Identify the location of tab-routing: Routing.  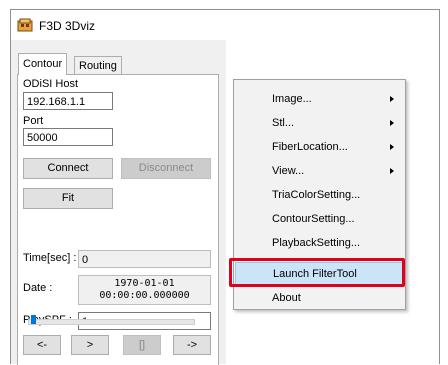
(98, 65).